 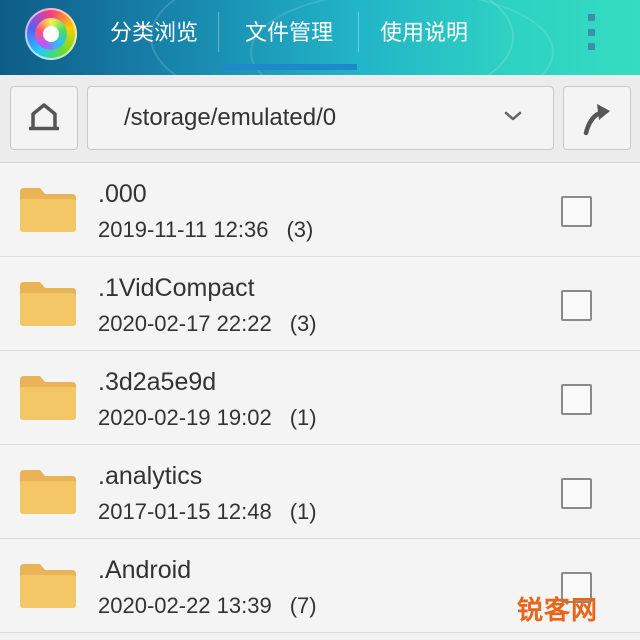 I want to click on app-header: 分类浏览 文件管理 使用说明, so click(x=320, y=37).